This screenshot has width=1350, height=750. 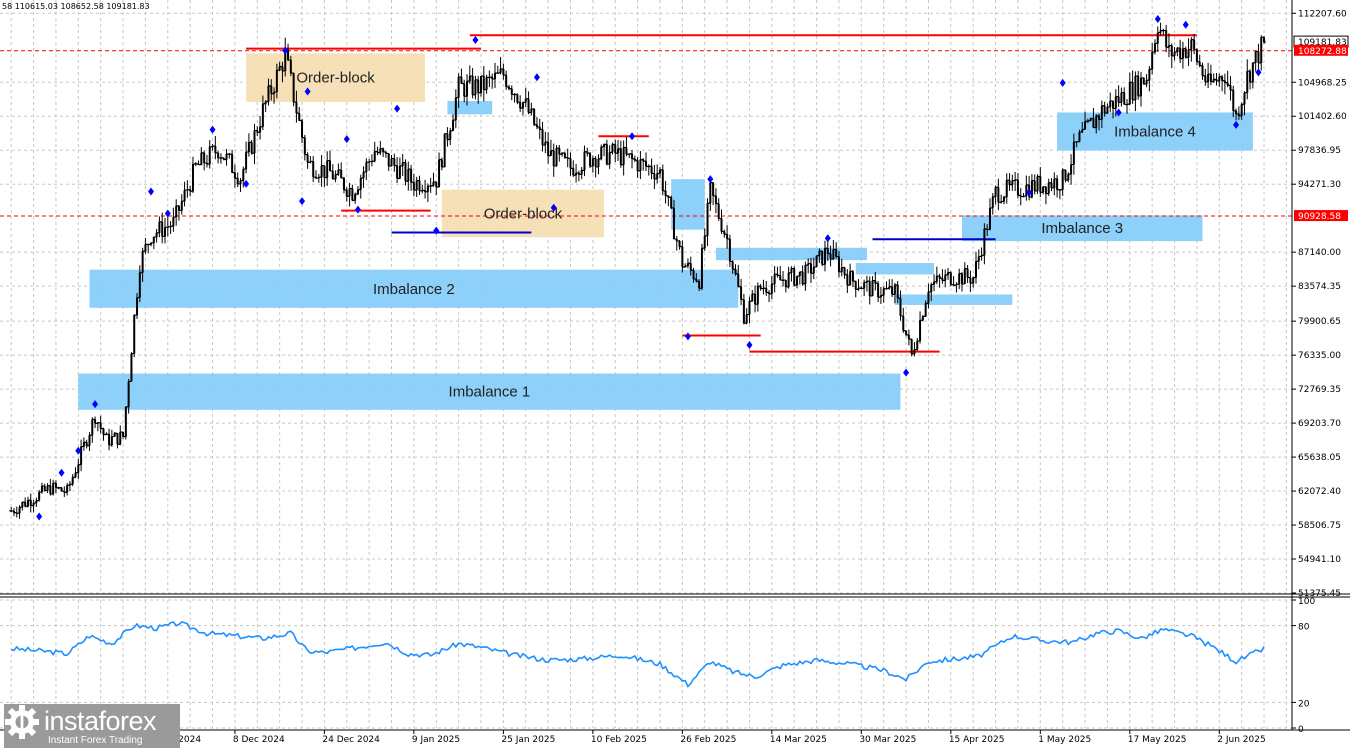 What do you see at coordinates (1319, 253) in the screenshot?
I see `price-tick-label: 87140.00` at bounding box center [1319, 253].